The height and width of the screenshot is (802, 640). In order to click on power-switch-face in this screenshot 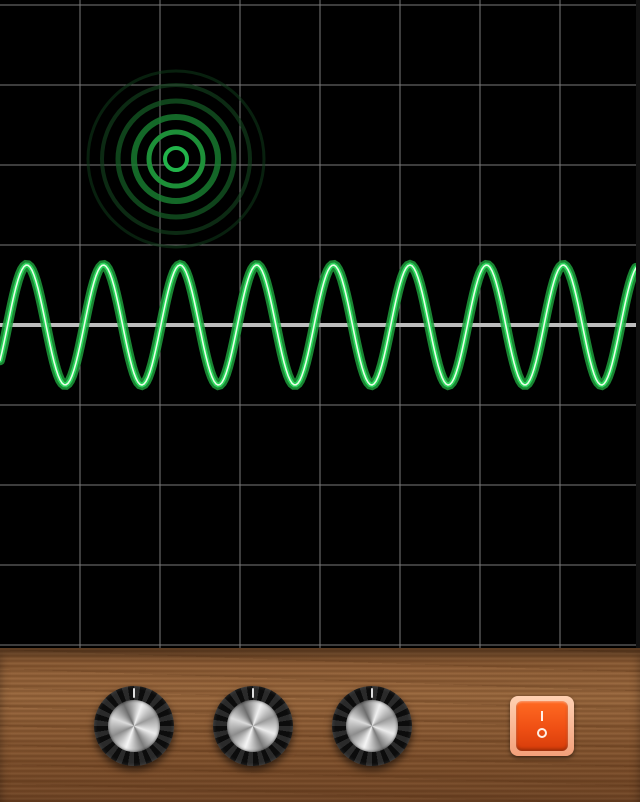, I will do `click(542, 726)`.